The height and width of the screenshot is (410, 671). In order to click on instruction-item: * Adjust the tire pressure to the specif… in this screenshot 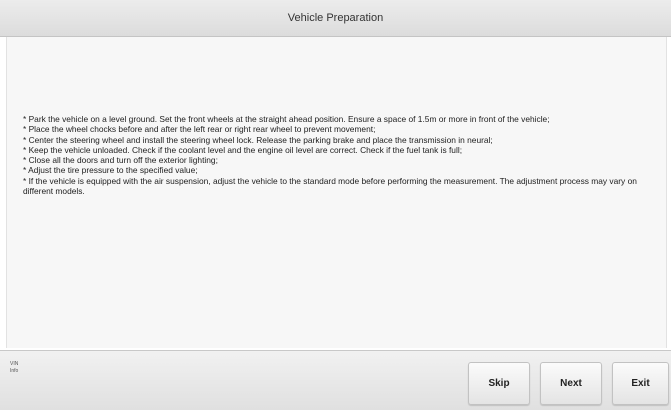, I will do `click(110, 170)`.